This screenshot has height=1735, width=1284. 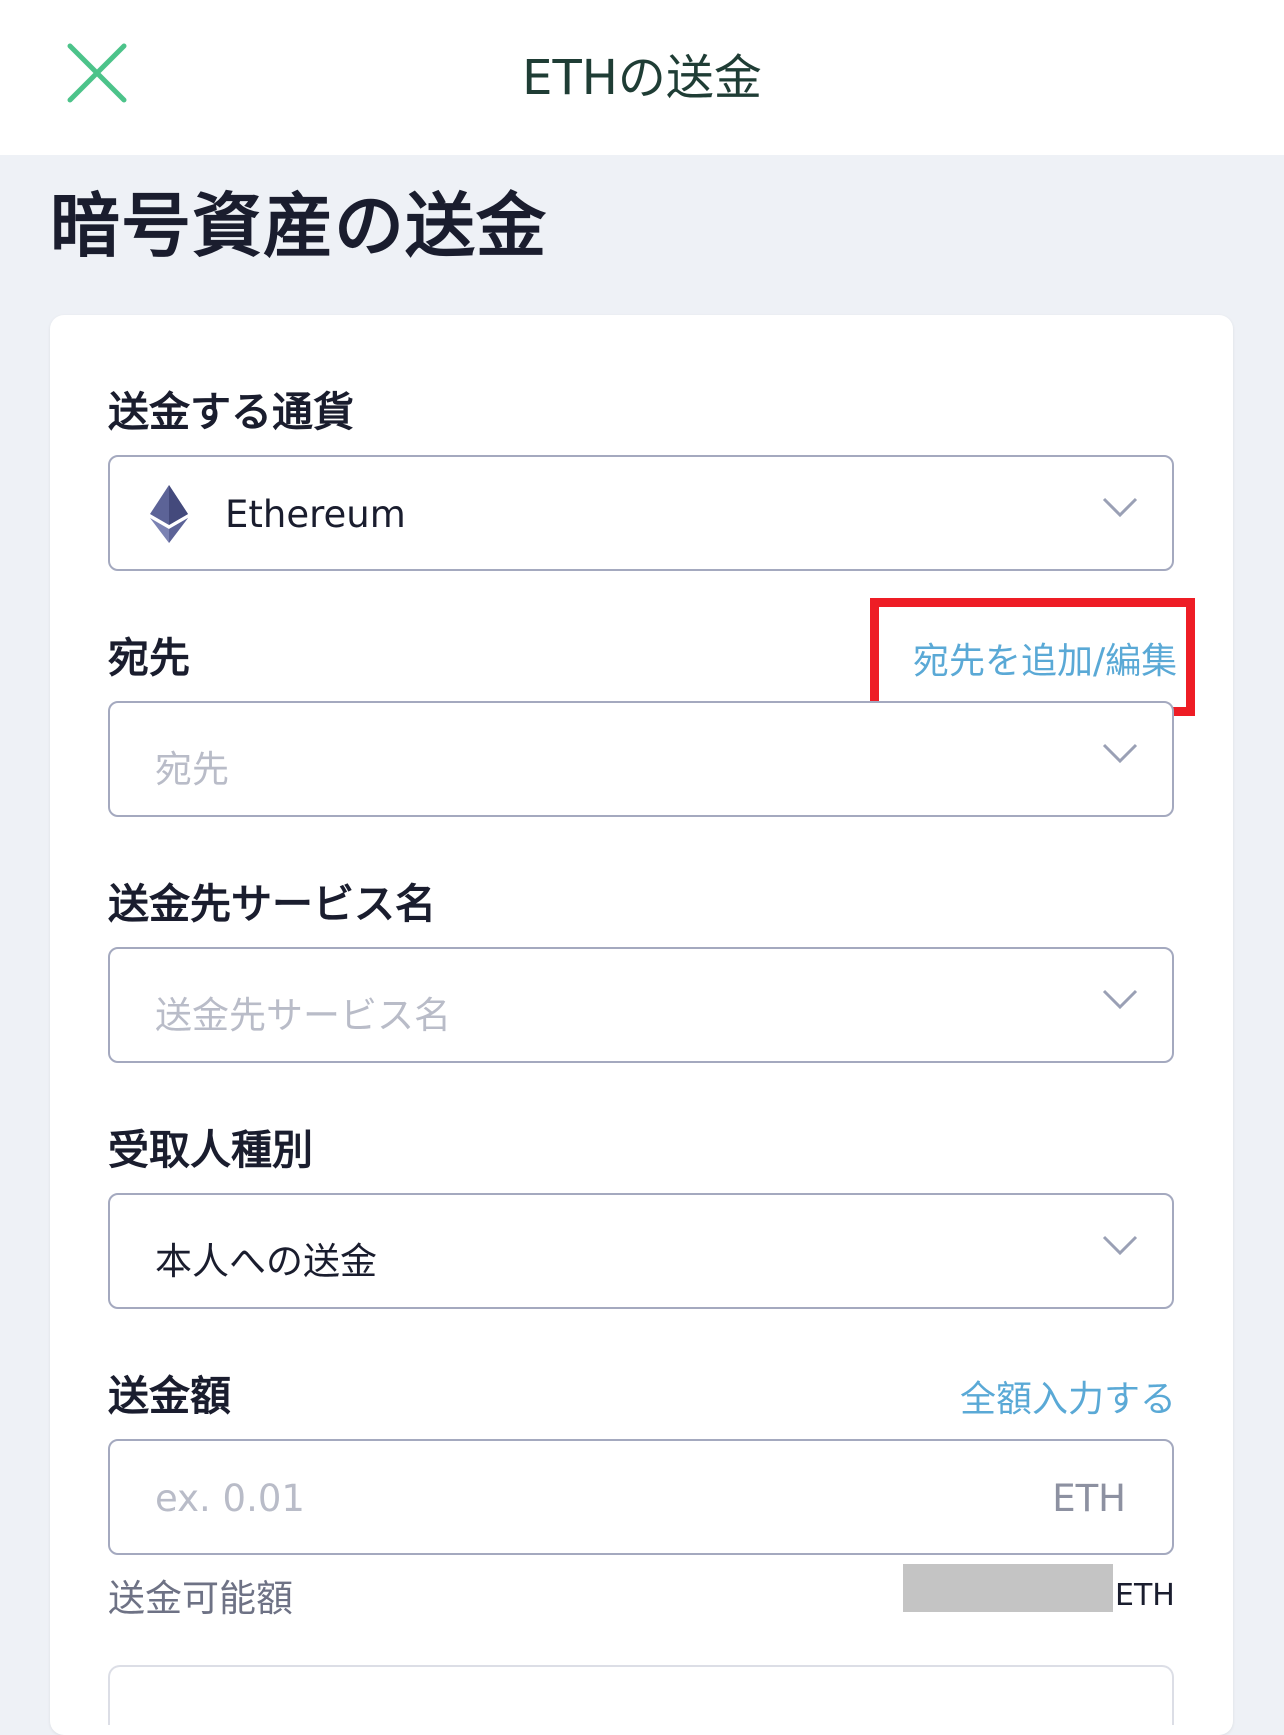 I want to click on destination-label: 宛先, so click(x=149, y=658).